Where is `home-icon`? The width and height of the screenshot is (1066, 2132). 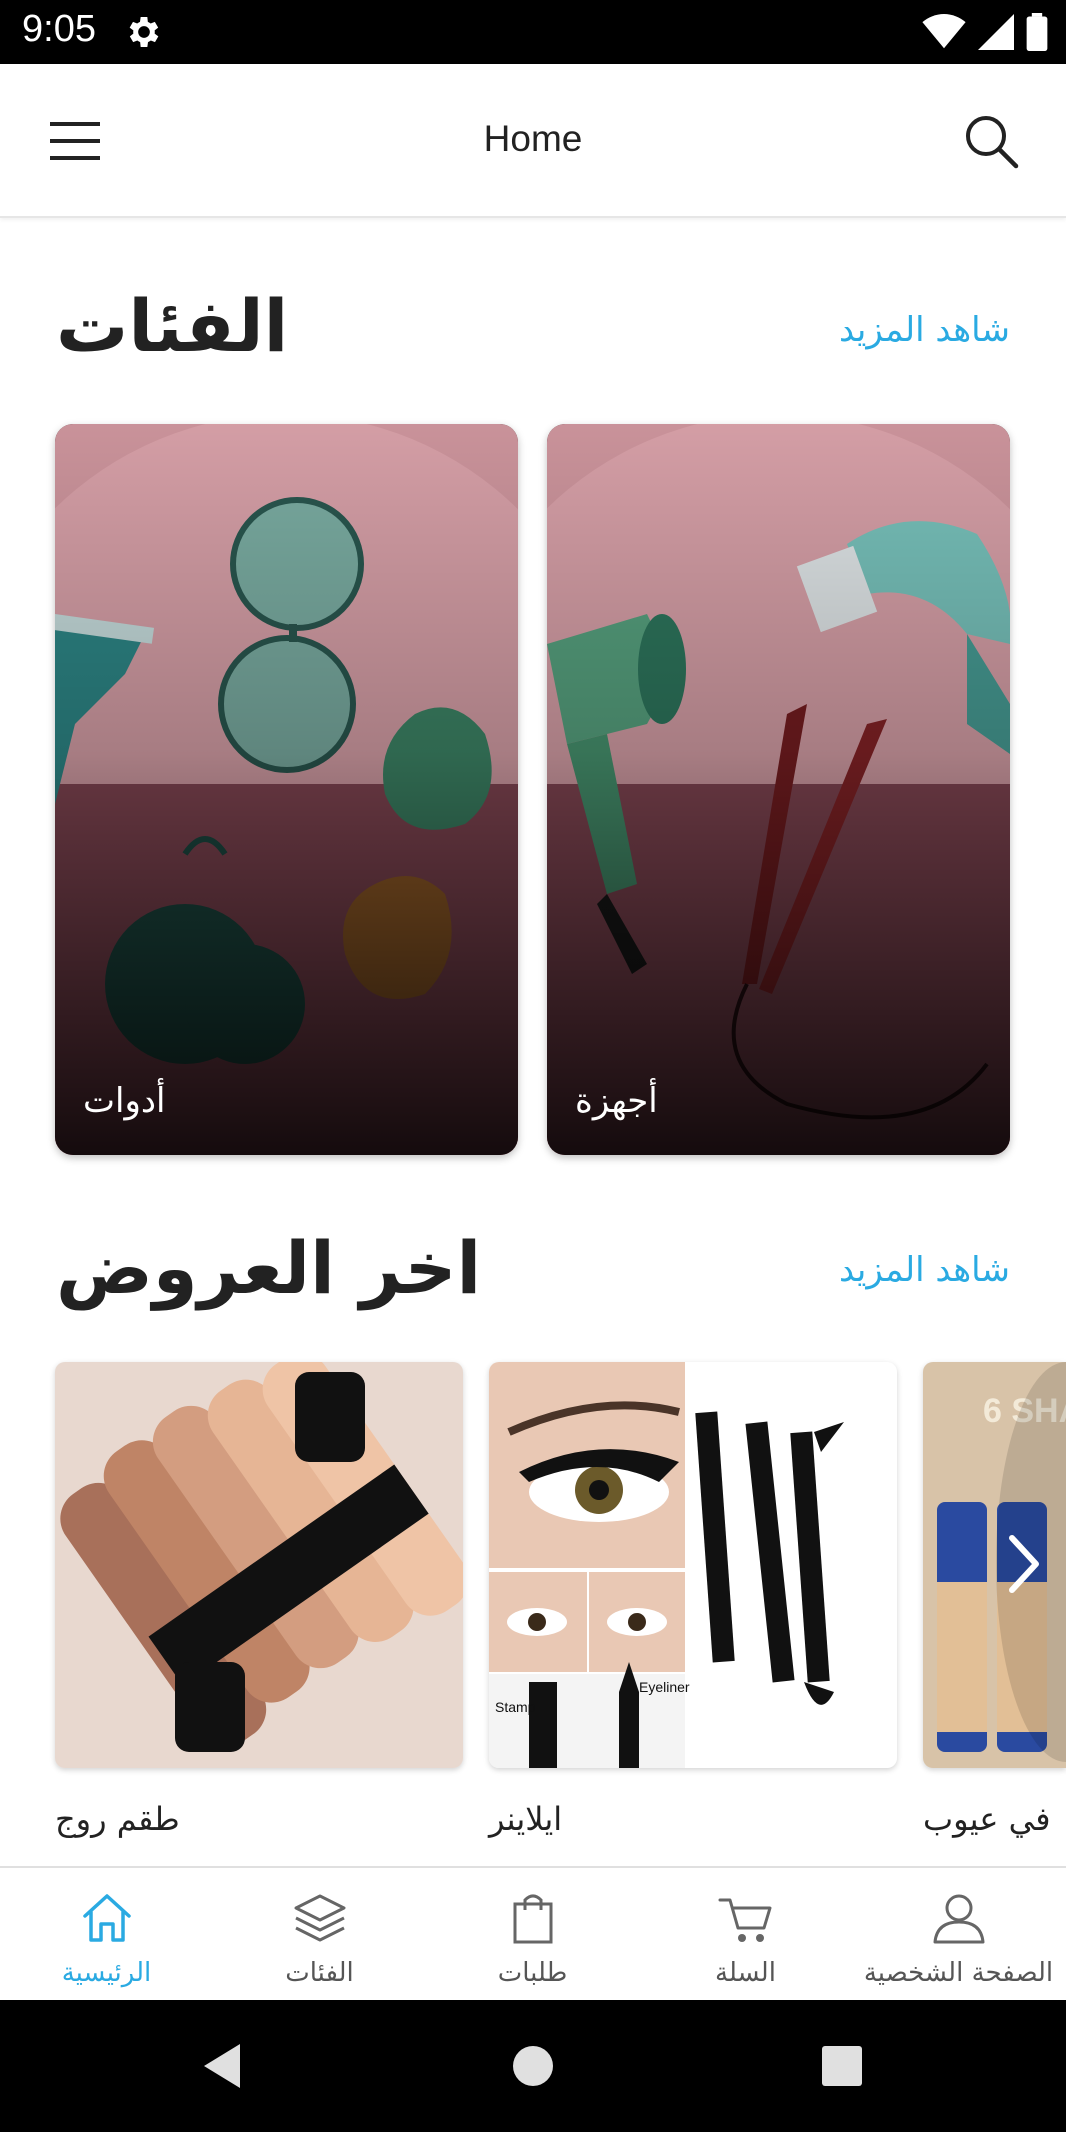
home-icon is located at coordinates (106, 1918).